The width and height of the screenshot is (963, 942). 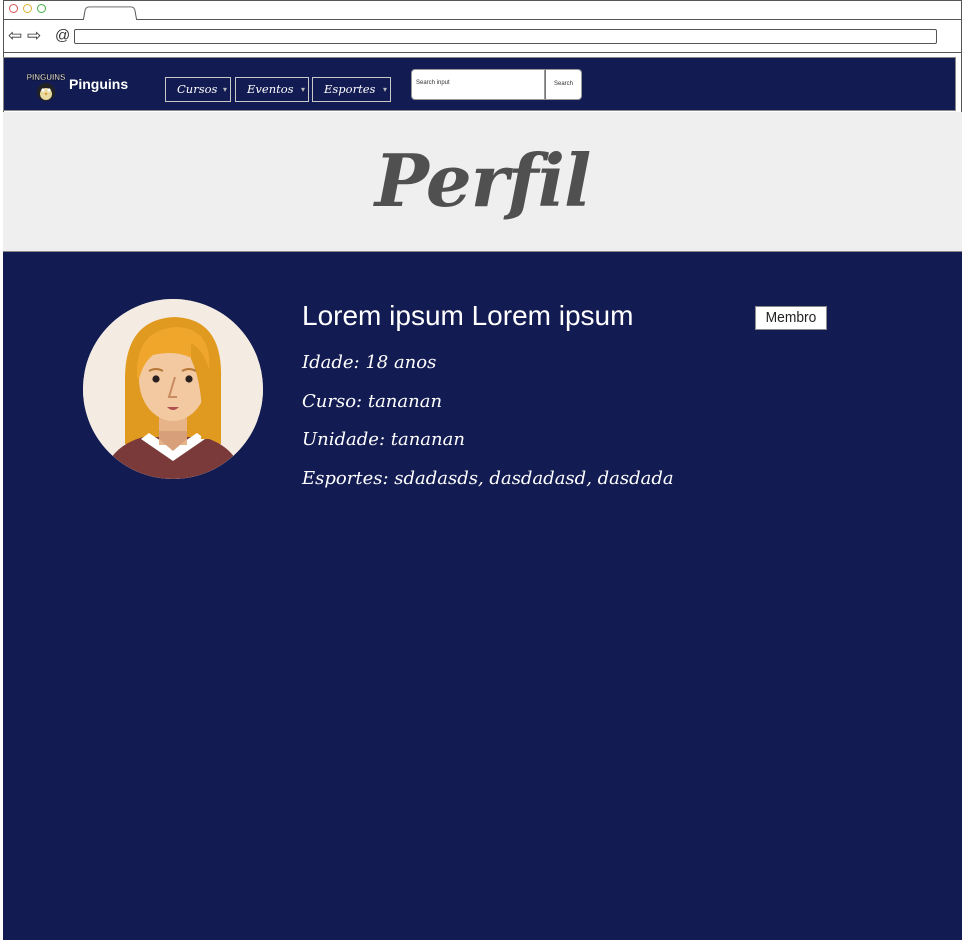 I want to click on minimize-window-dot, so click(x=27, y=8).